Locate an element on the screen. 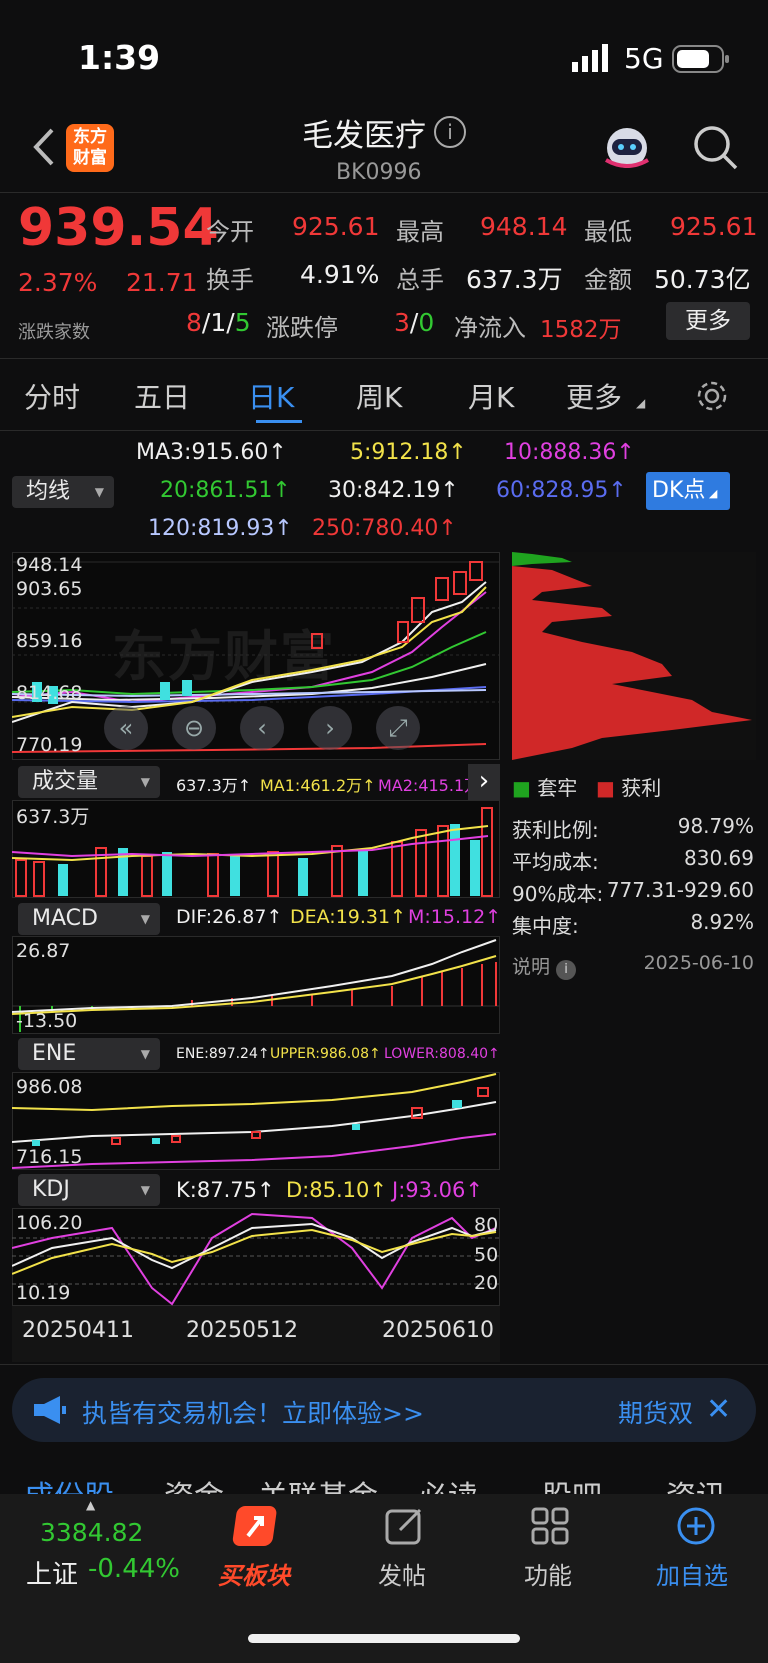 This screenshot has height=1663, width=768. legend-trap-label: 套牢 is located at coordinates (557, 788).